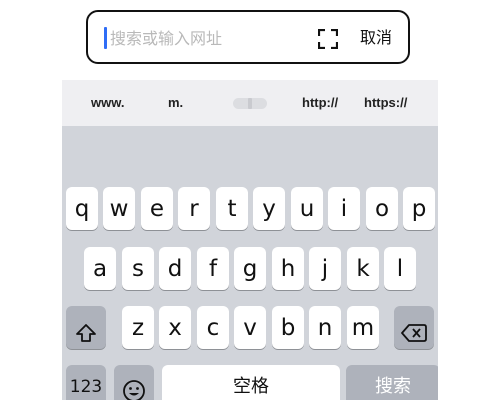  I want to click on shift-icon, so click(86, 332).